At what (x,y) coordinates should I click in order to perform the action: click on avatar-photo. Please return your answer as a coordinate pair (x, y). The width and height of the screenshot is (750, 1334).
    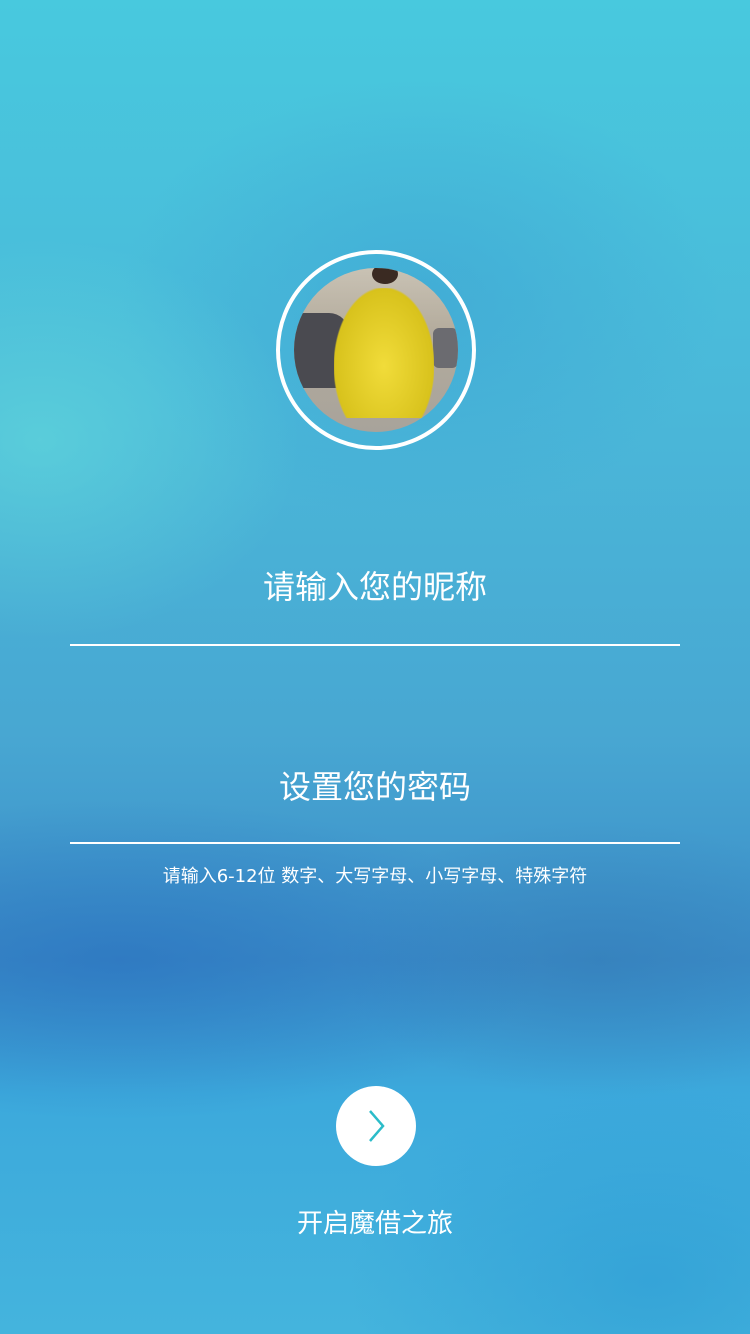
    Looking at the image, I should click on (376, 350).